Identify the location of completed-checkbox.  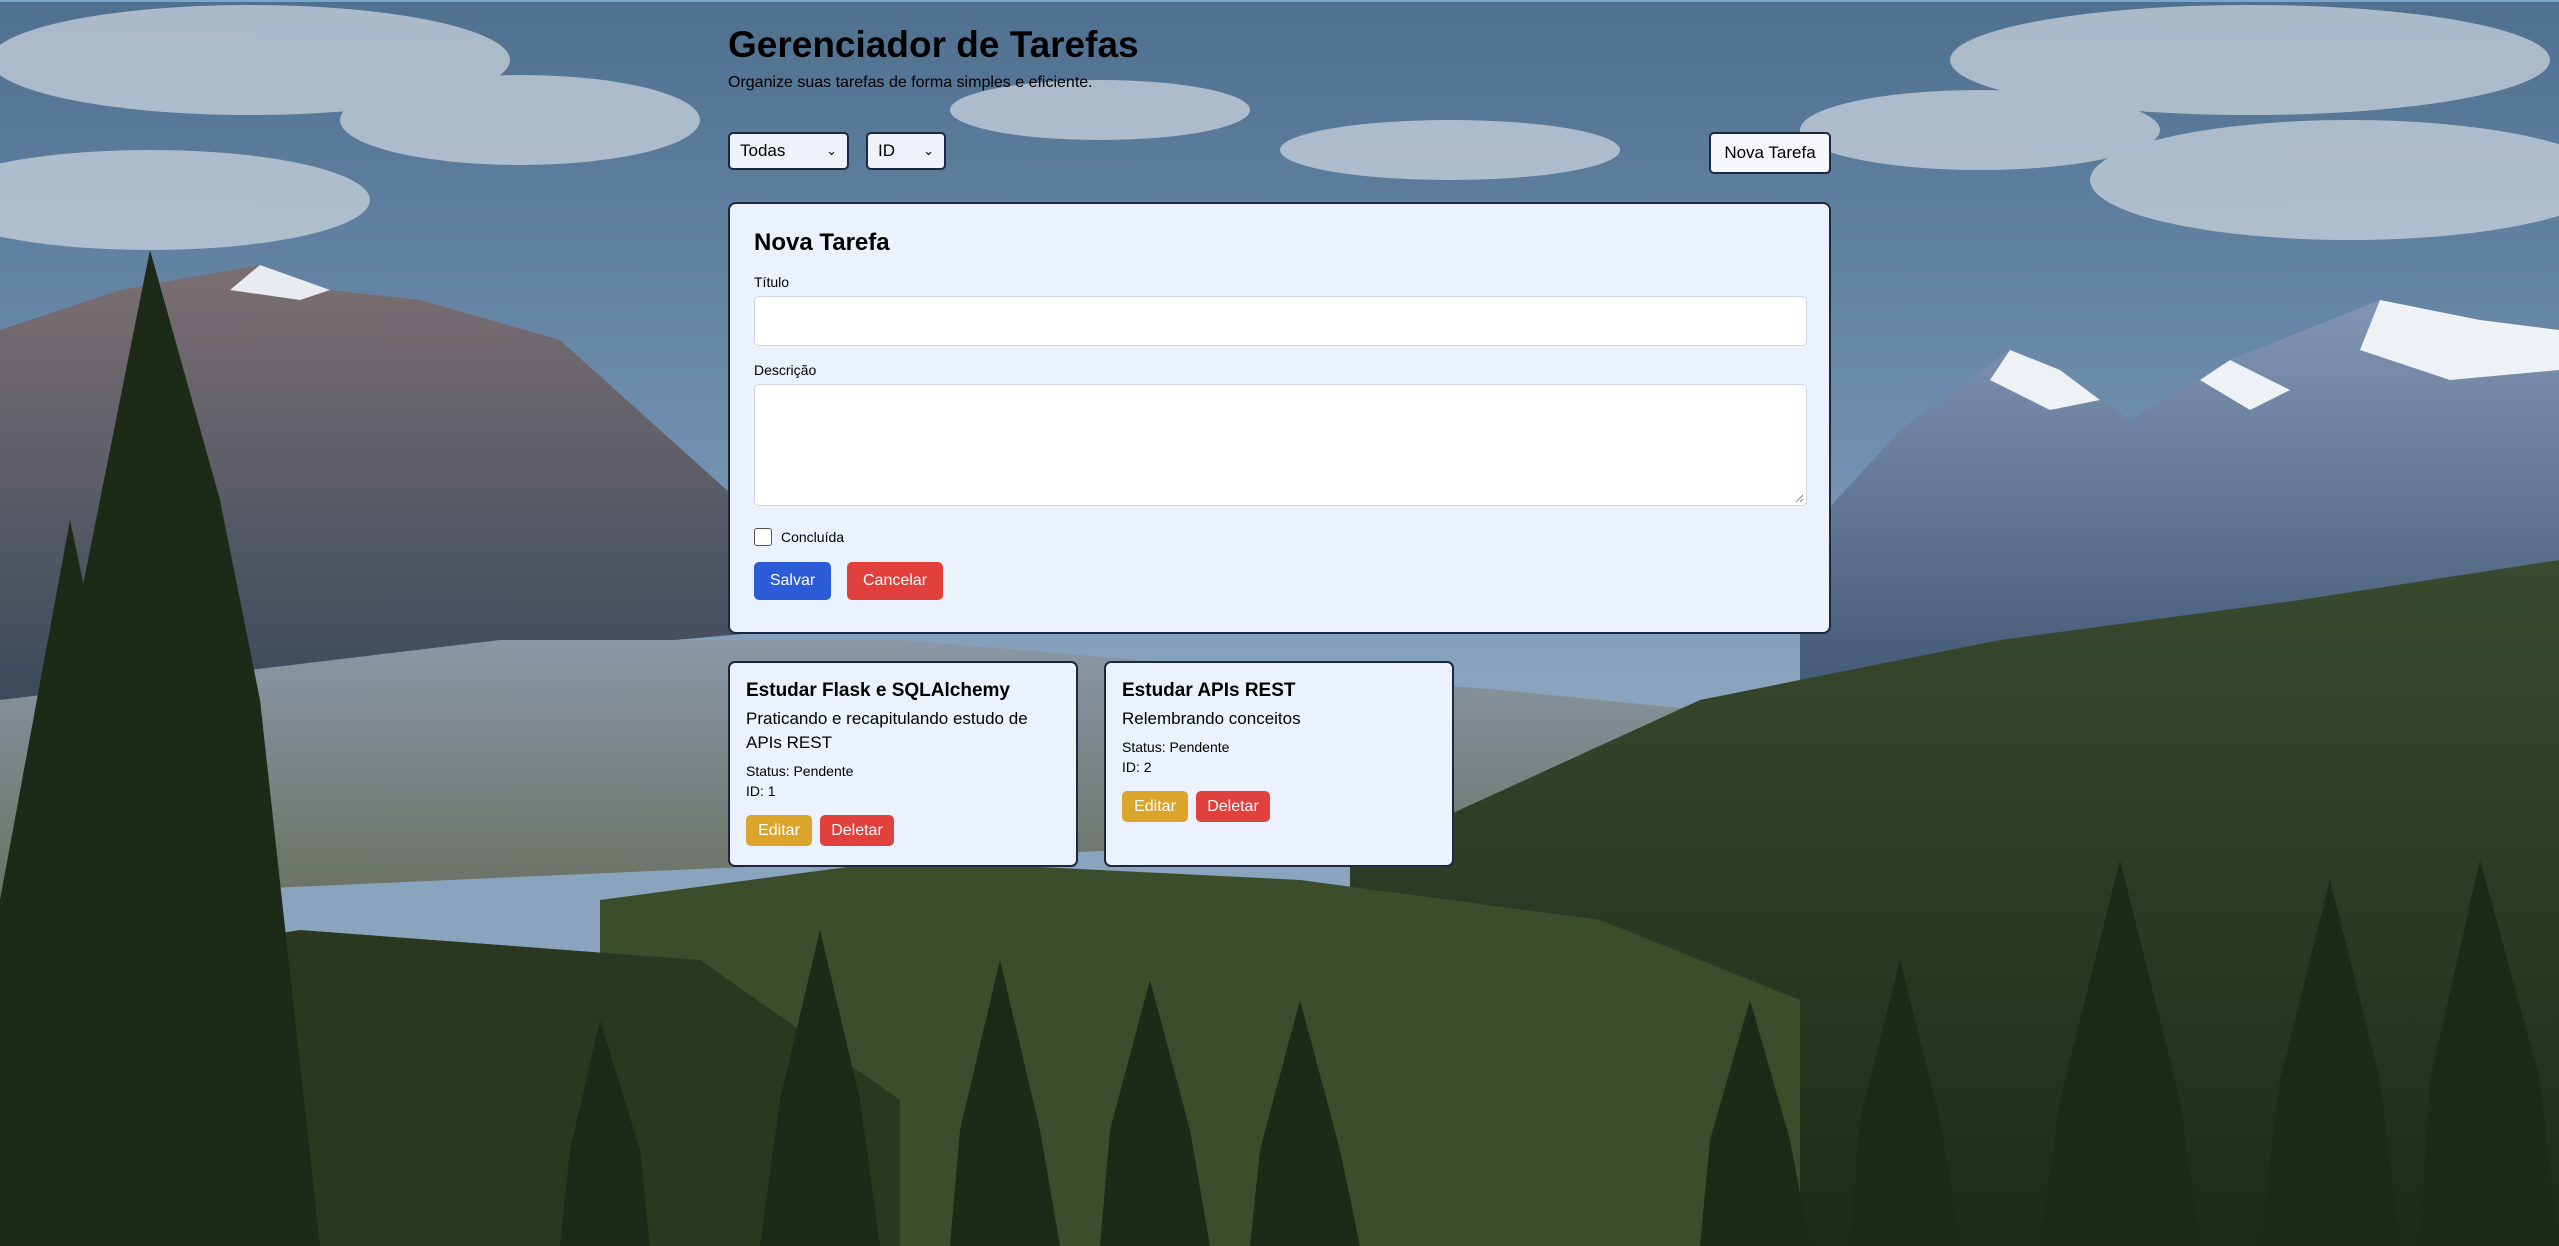
(763, 537).